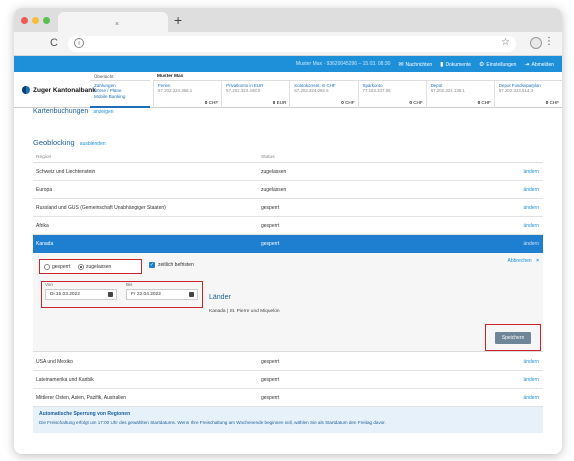  Describe the element at coordinates (542, 64) in the screenshot. I see `logout-label: Abmelden` at that location.